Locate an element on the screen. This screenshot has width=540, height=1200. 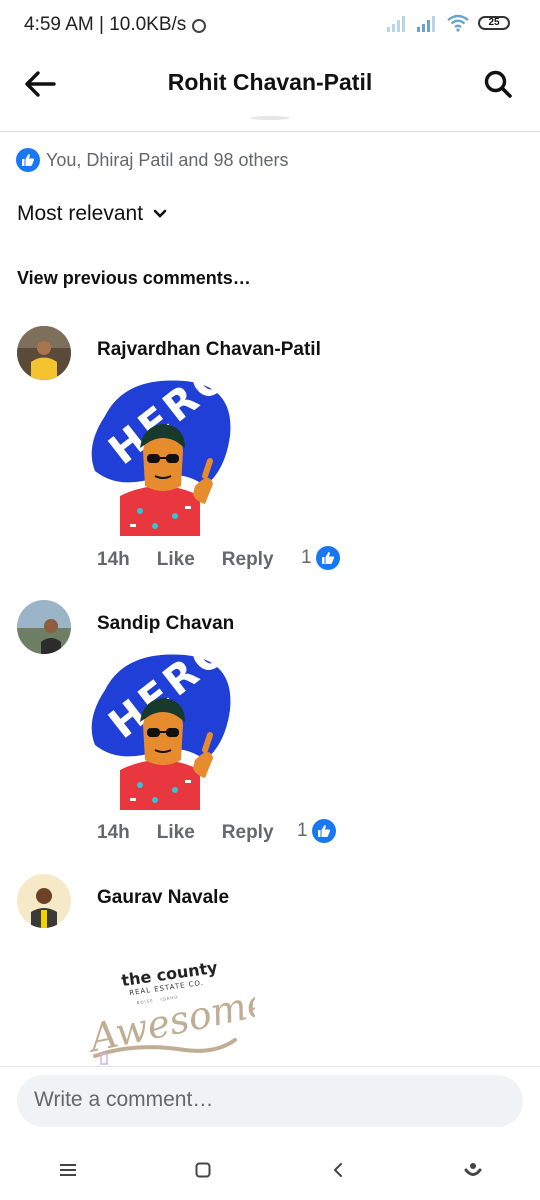
sort-dropdown: Most relevant is located at coordinates (92, 214).